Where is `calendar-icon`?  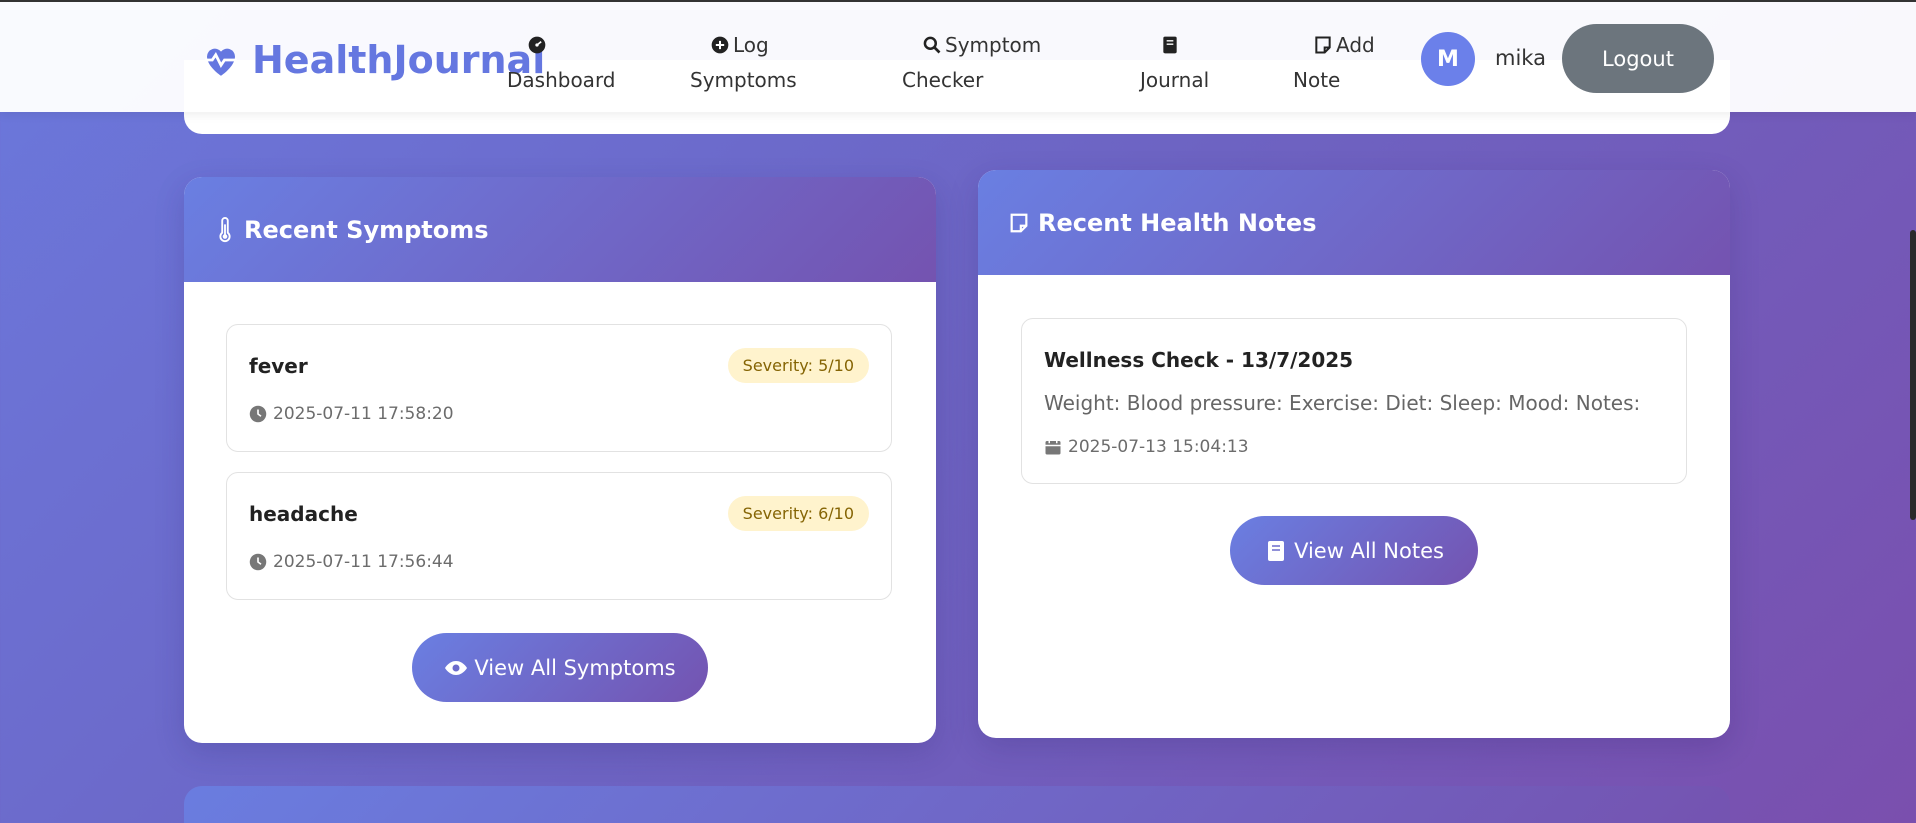
calendar-icon is located at coordinates (1053, 447).